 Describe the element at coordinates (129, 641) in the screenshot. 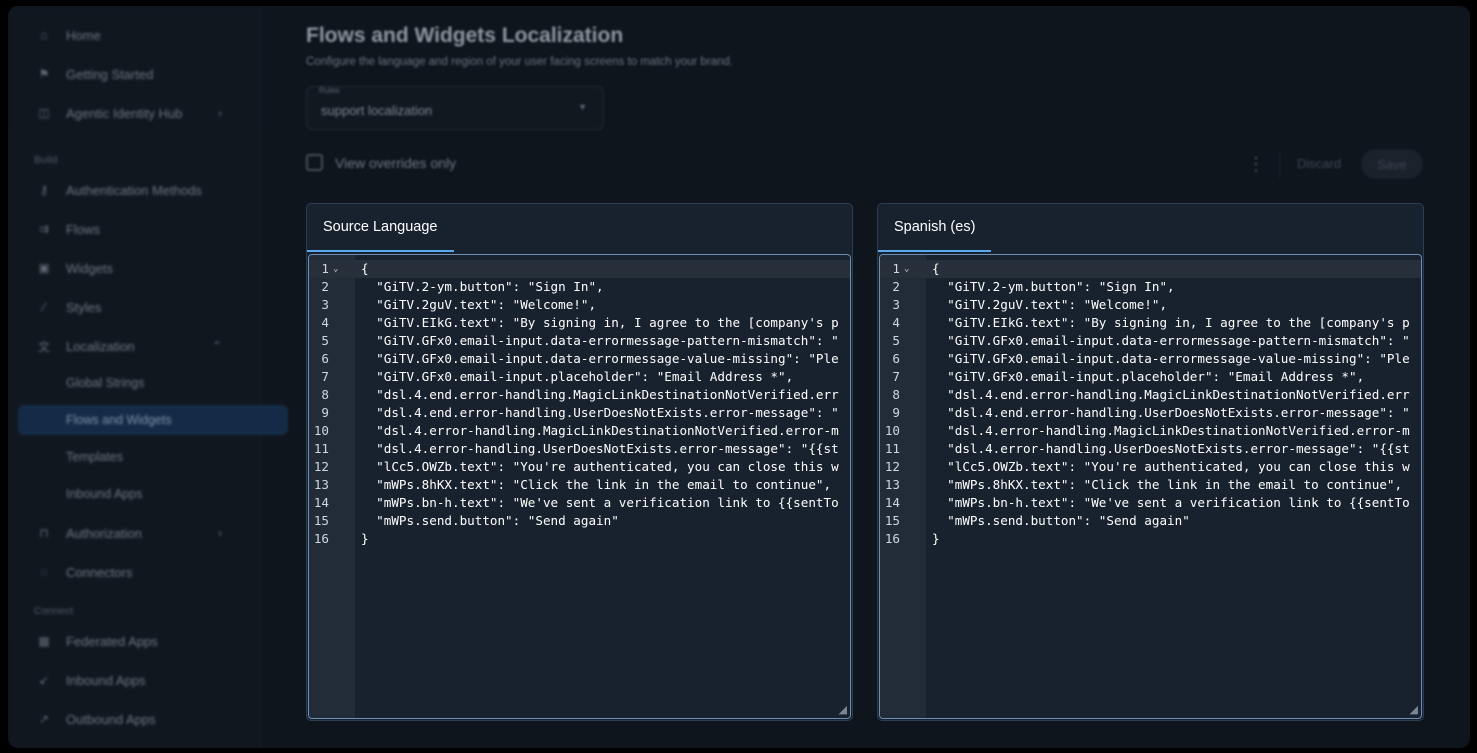

I see `sidebar-item-federated-apps: ▦ Federated Apps` at that location.